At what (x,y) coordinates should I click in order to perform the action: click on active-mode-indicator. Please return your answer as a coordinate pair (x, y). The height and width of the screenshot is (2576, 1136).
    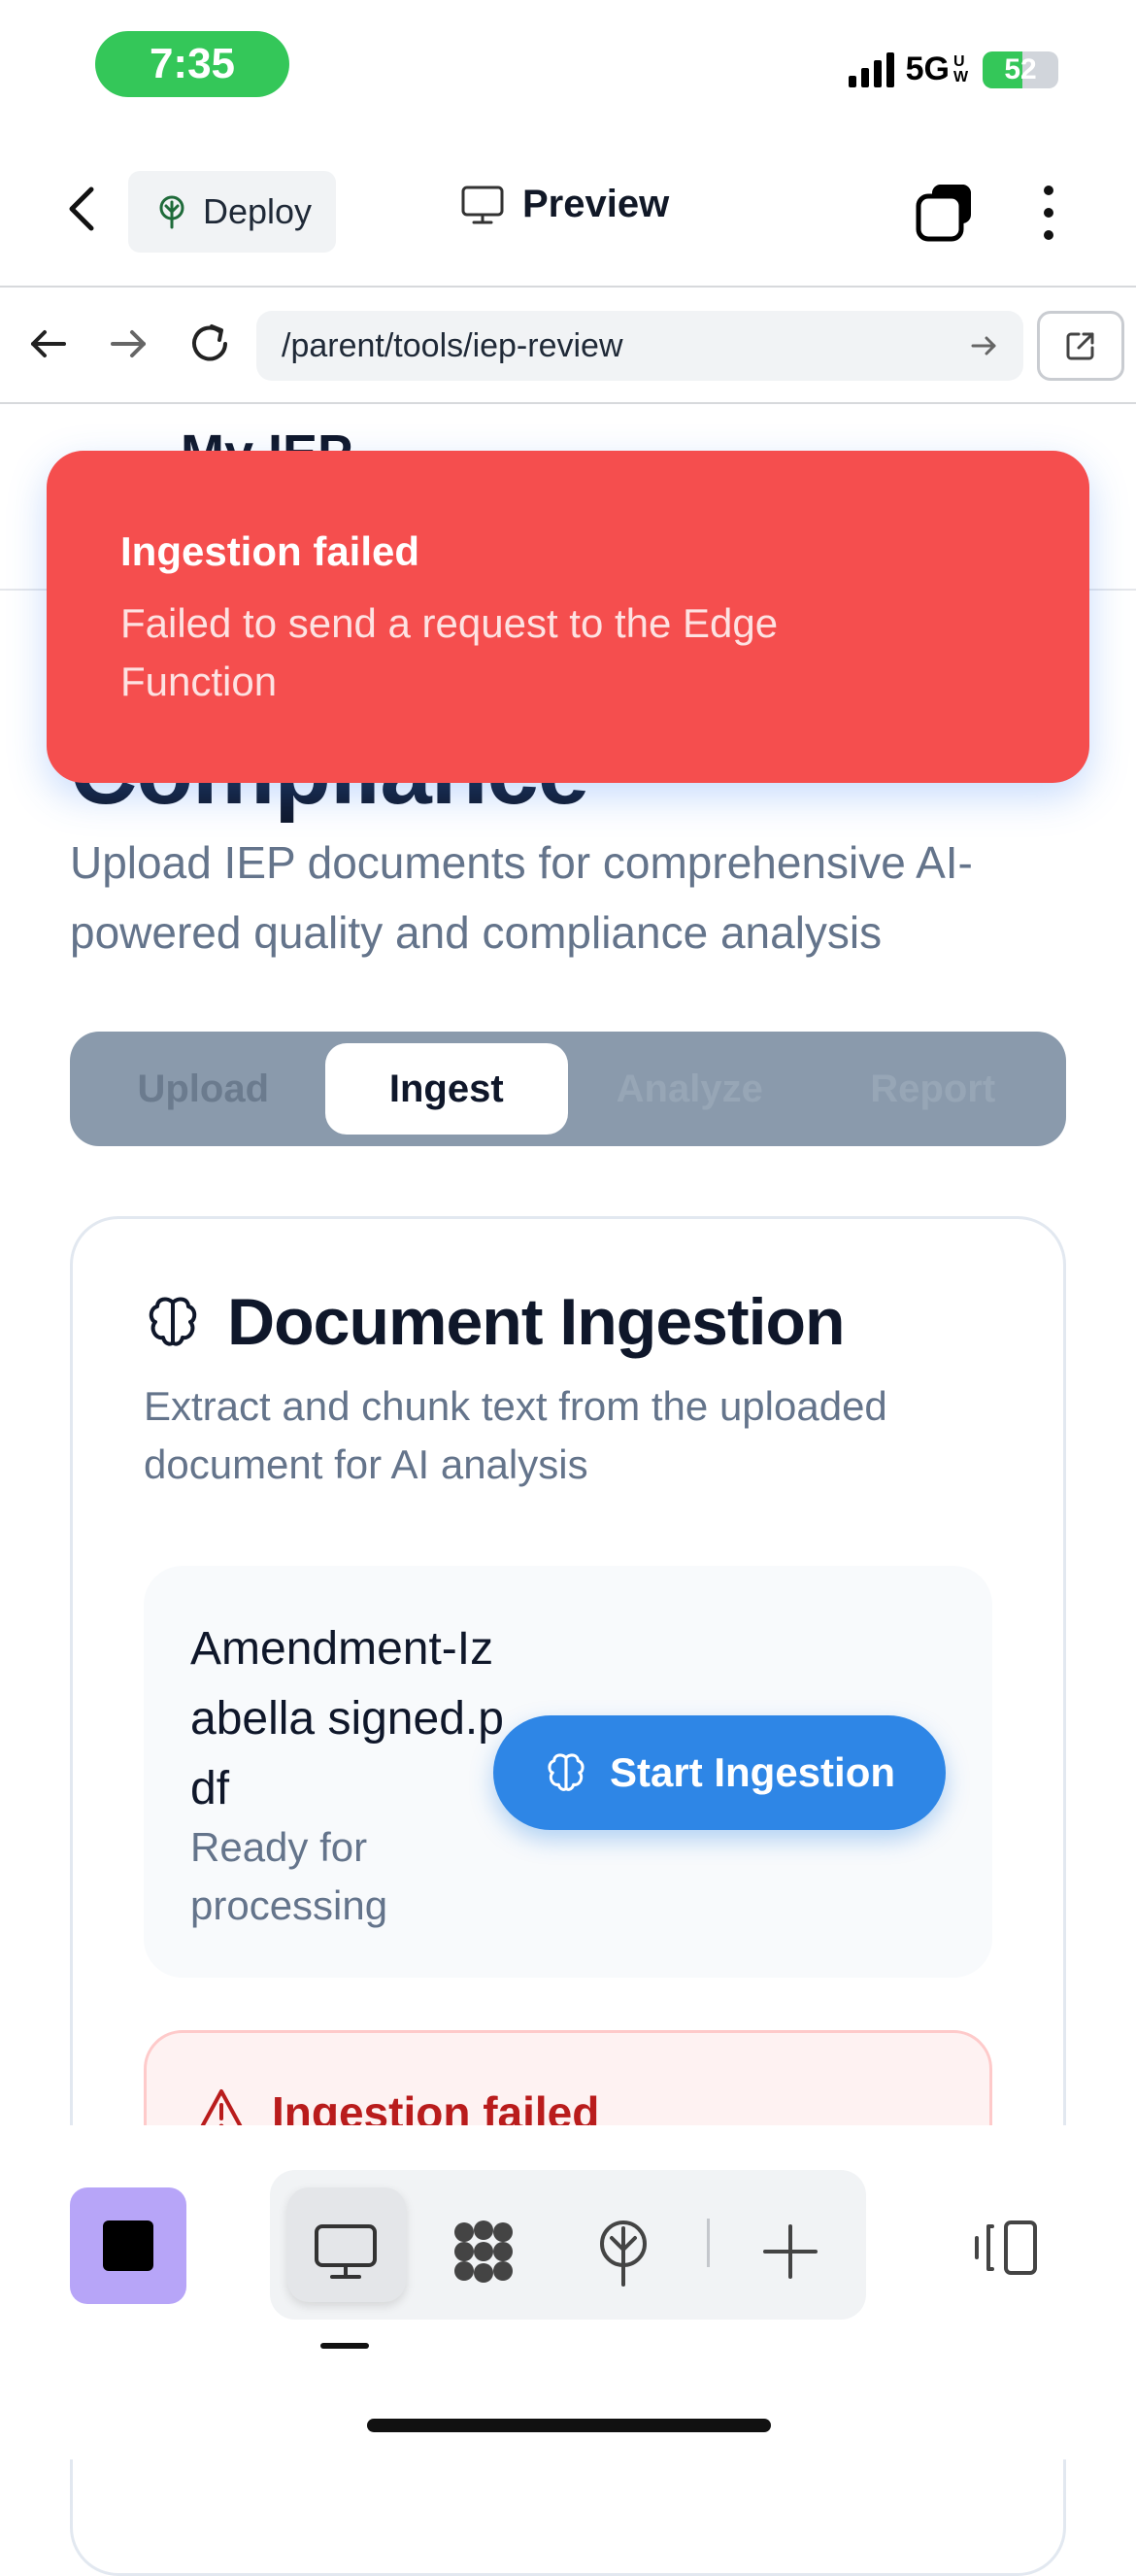
    Looking at the image, I should click on (344, 2346).